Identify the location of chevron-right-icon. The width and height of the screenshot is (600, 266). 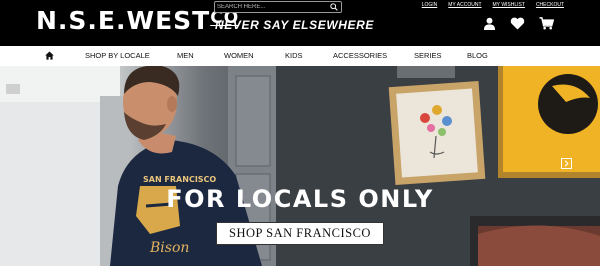
(566, 163).